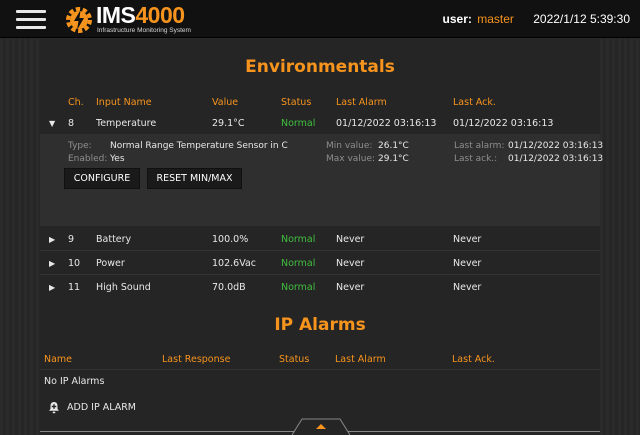  I want to click on row-ch: 8, so click(71, 123).